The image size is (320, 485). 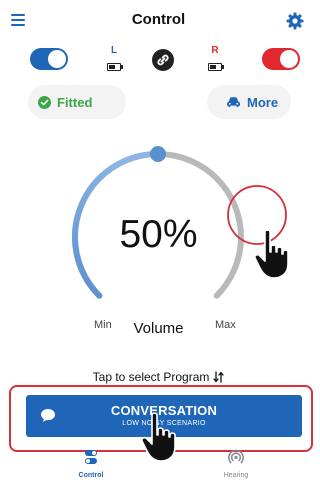 I want to click on program-hint-text: Tap to select Program, so click(x=151, y=377).